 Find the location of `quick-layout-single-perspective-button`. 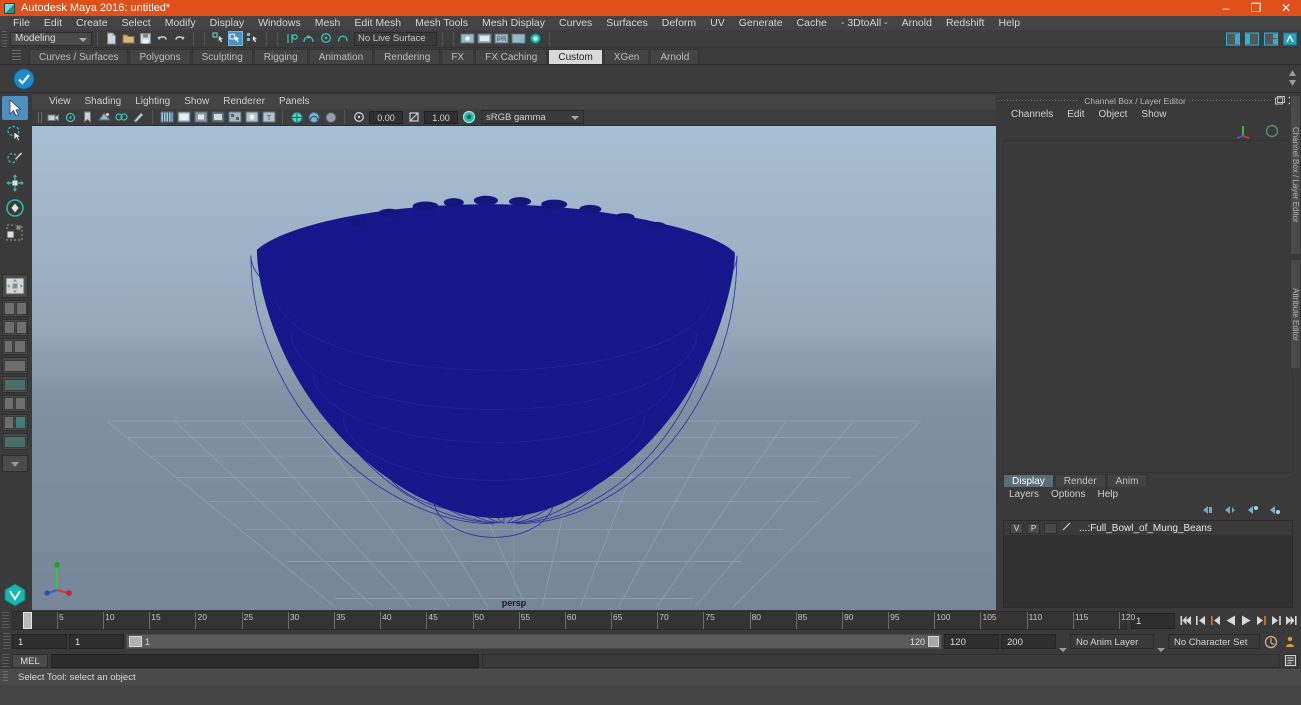

quick-layout-single-perspective-button is located at coordinates (15, 365).